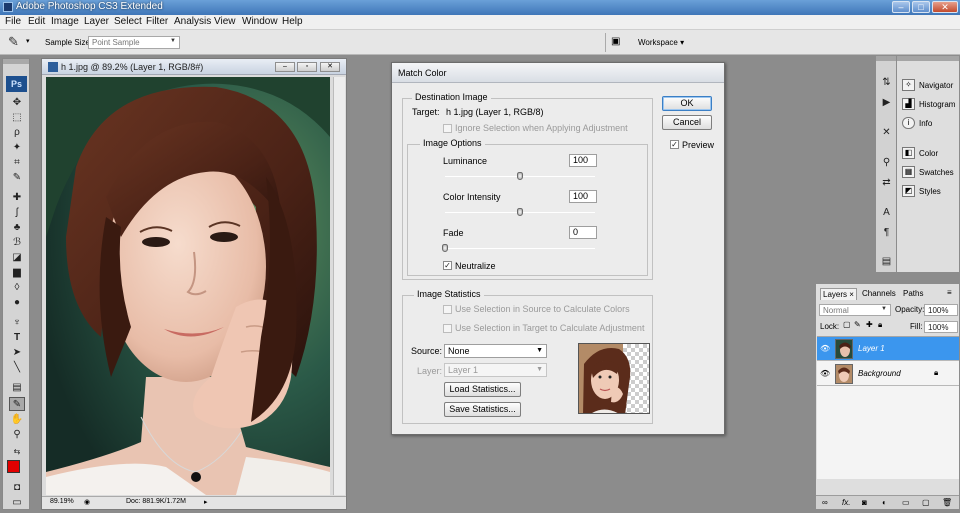 This screenshot has height=513, width=960. I want to click on menu-image: Image, so click(65, 21).